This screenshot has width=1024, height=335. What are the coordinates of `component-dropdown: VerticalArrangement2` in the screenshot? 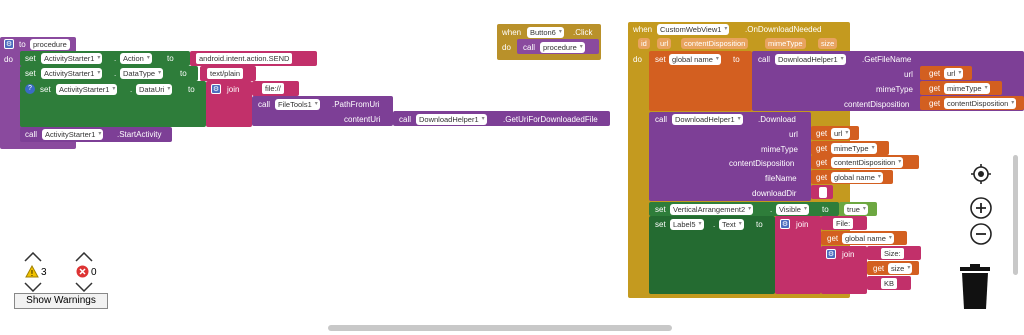 It's located at (712, 209).